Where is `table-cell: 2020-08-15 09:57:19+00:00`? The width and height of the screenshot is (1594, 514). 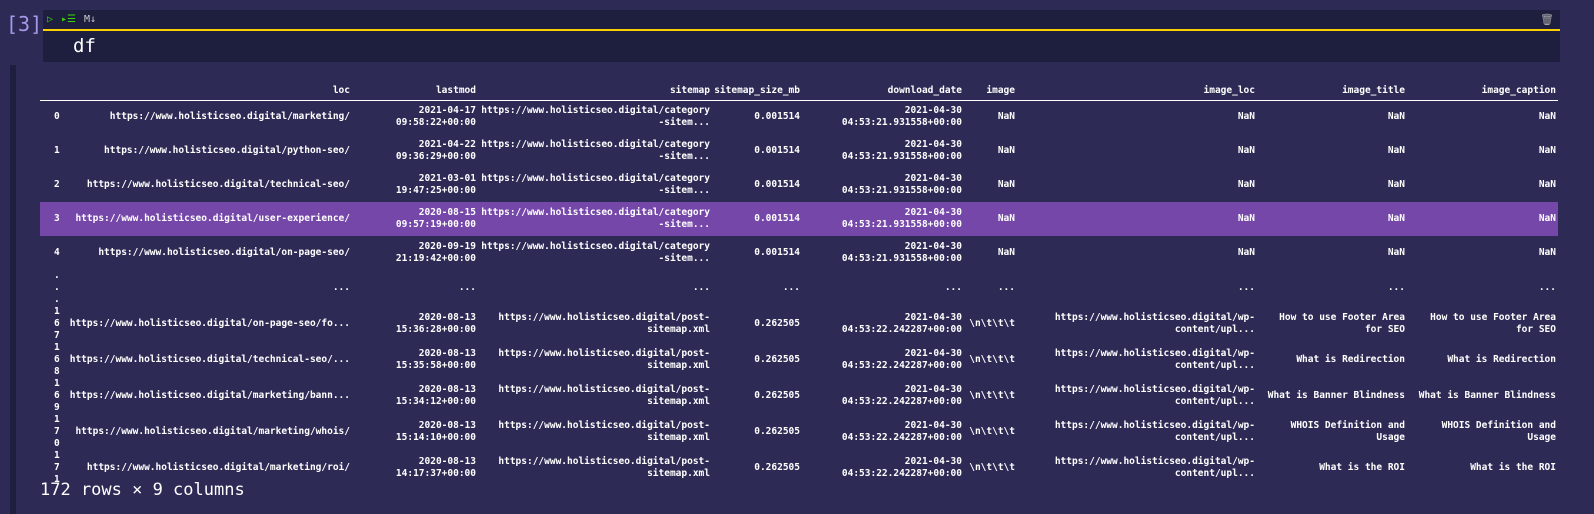 table-cell: 2020-08-15 09:57:19+00:00 is located at coordinates (415, 219).